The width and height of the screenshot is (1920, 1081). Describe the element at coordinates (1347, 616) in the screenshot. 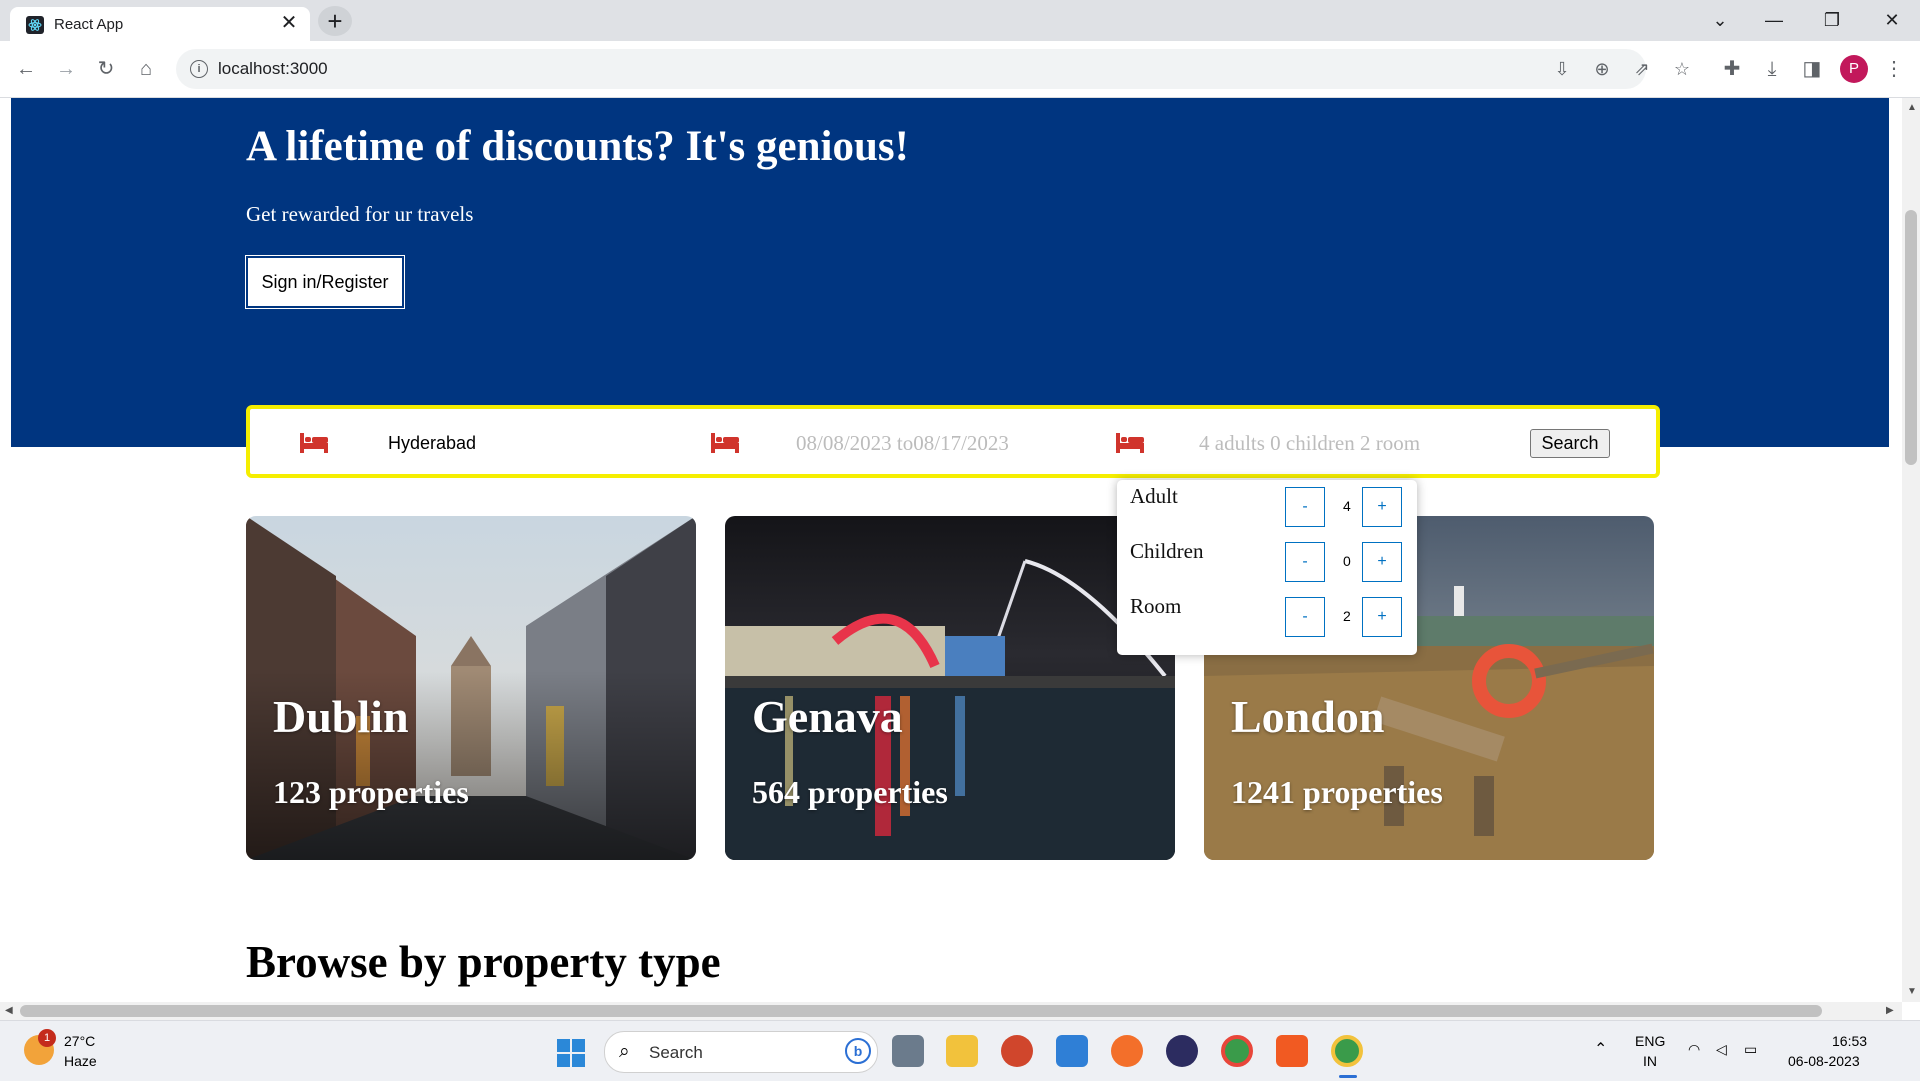

I see `room-count: 2` at that location.